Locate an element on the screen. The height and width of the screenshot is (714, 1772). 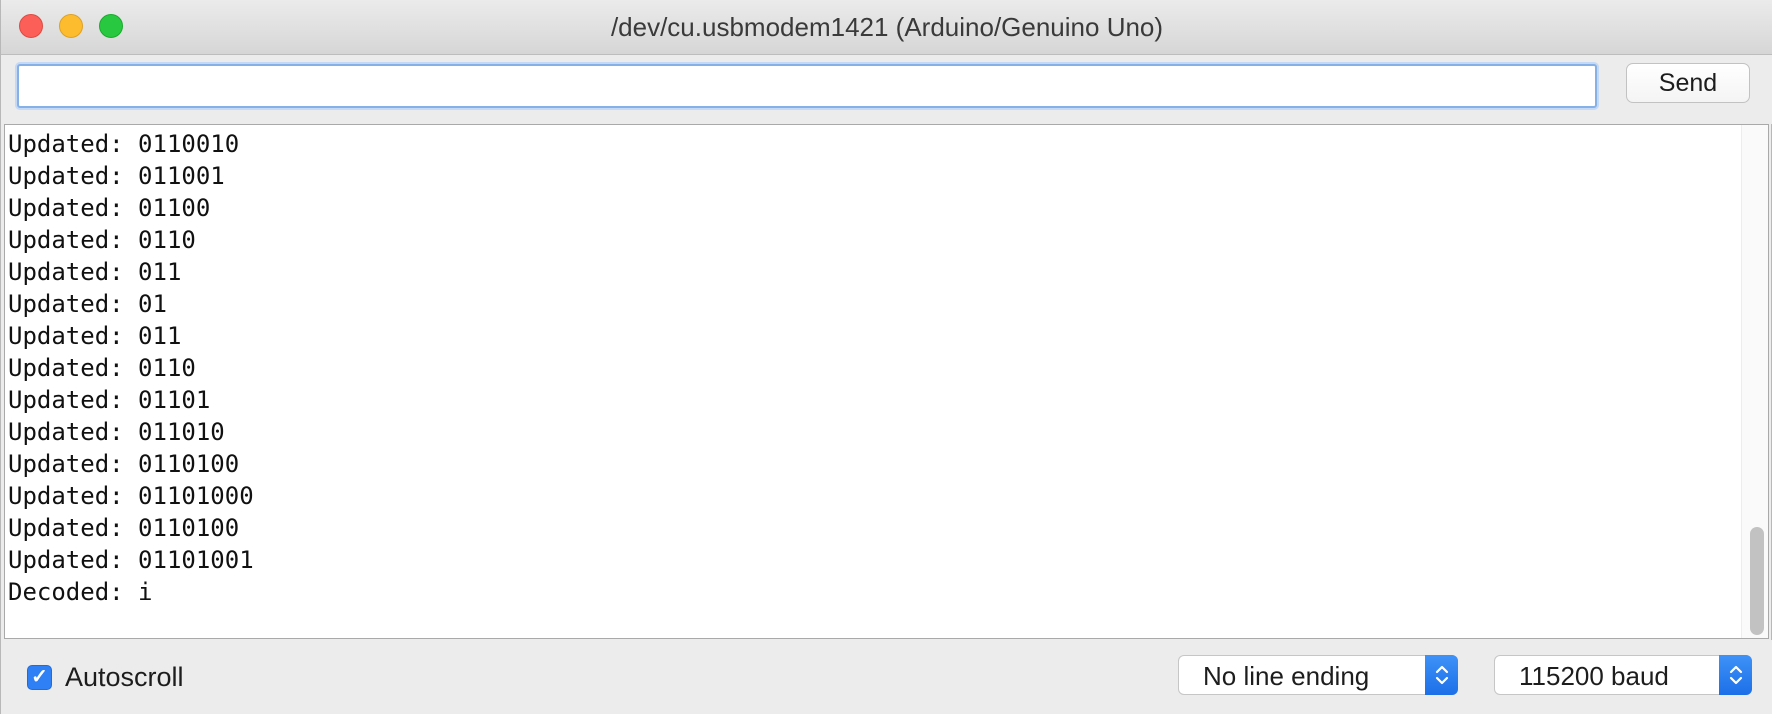
bottom-toolbar: ✓ Autoscroll No line ending 115200 baud is located at coordinates (886, 677).